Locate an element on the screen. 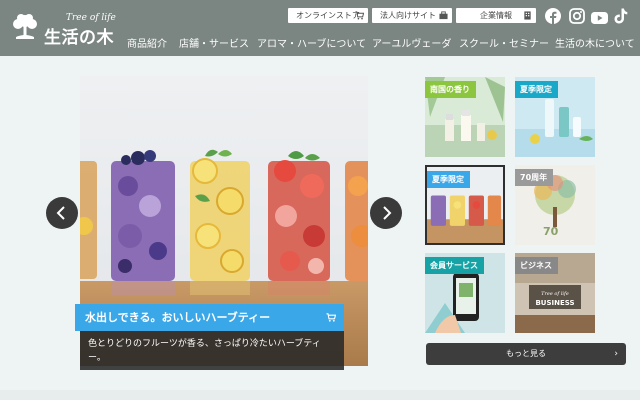  company-info-label: 企業情報 is located at coordinates (496, 15).